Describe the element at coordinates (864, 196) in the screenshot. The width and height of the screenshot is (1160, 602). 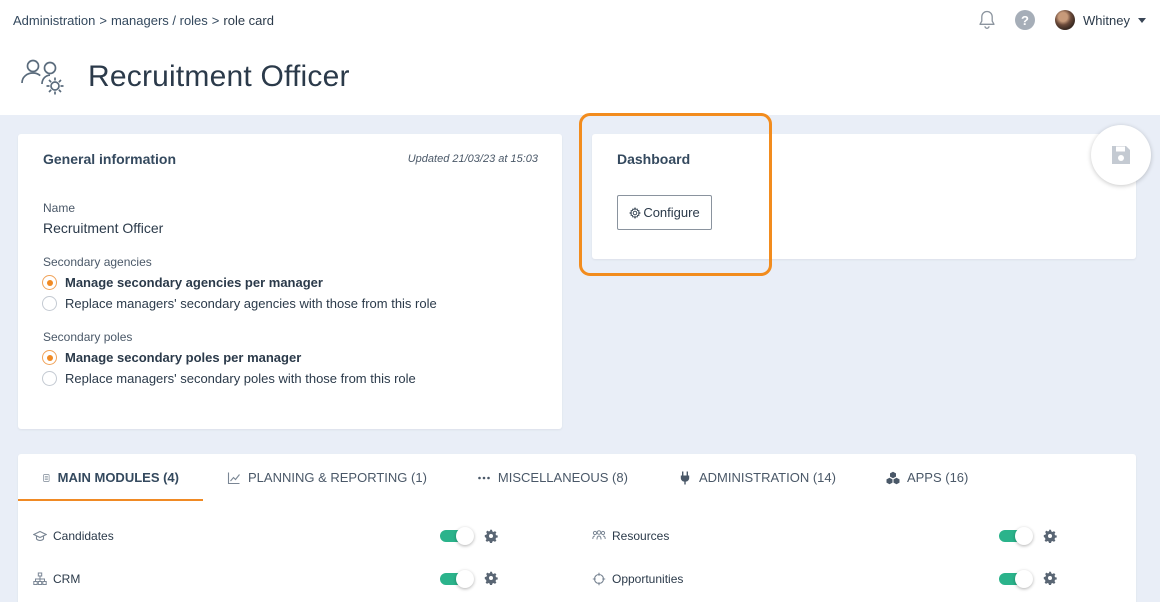
I see `dashboard-card: Dashboard Configure` at that location.